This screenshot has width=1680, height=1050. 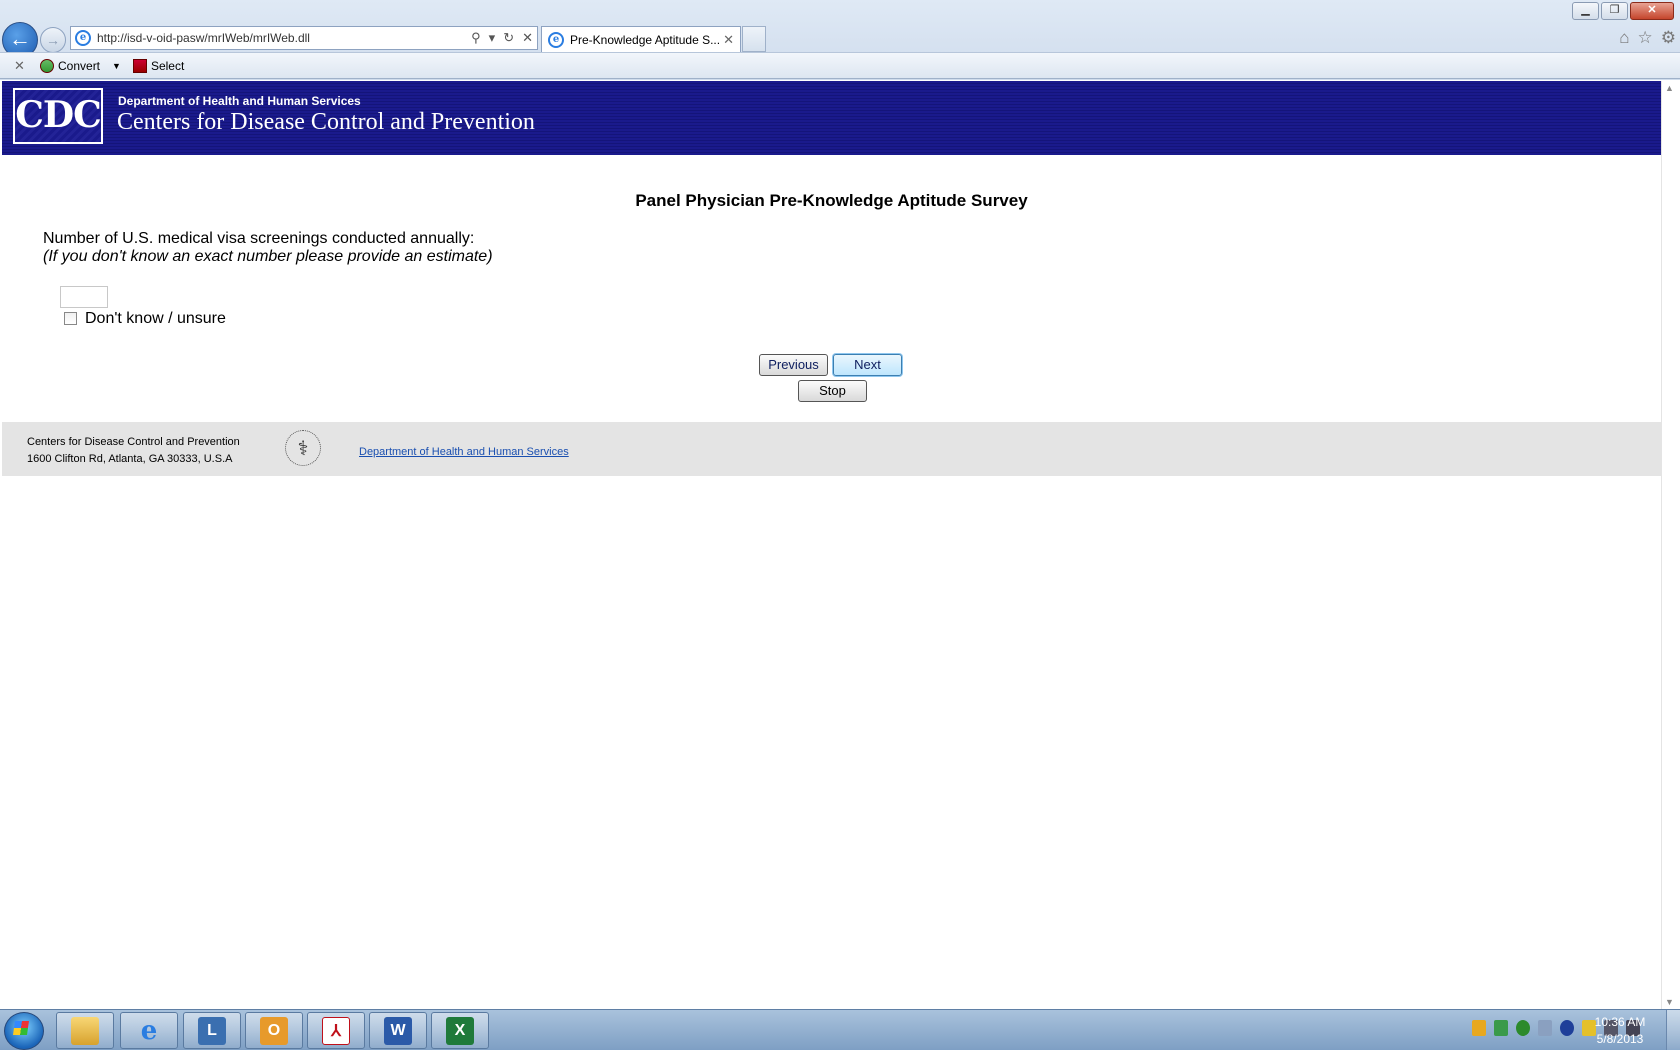 I want to click on hhs-eagle-icon: ⚕, so click(x=303, y=448).